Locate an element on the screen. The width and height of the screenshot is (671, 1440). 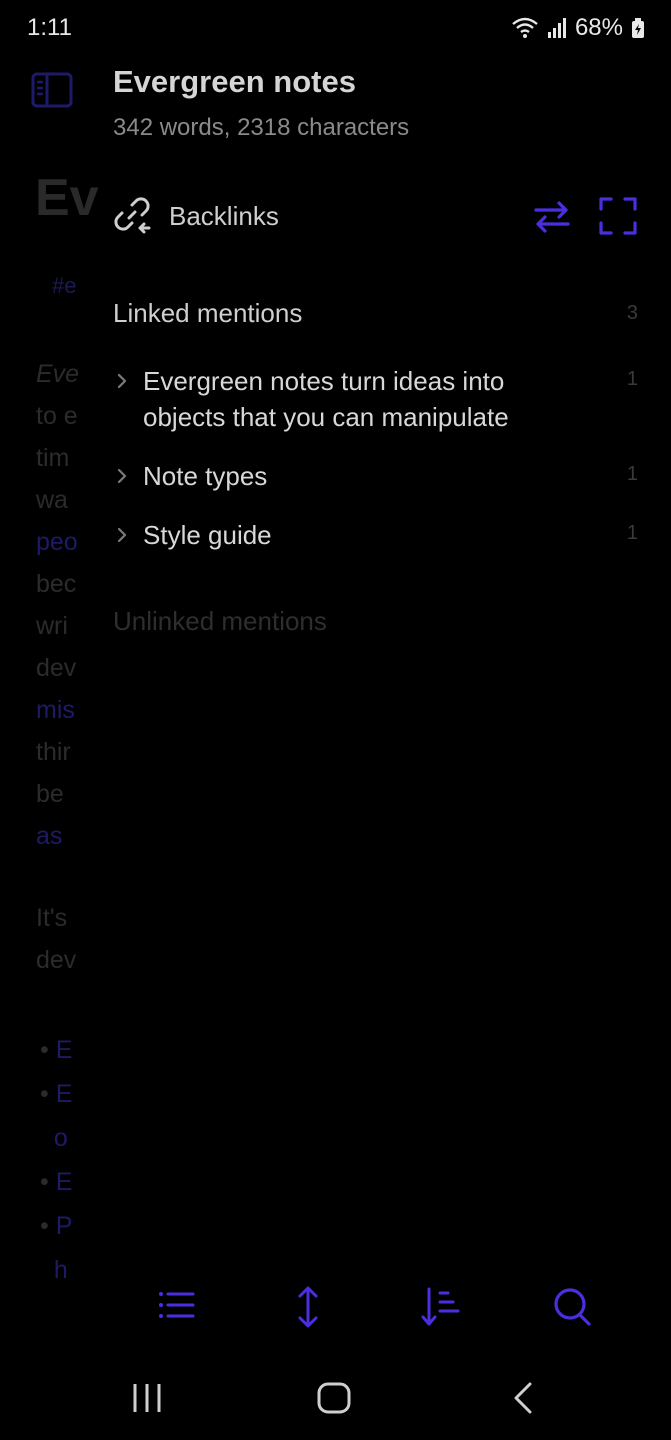
system-nav-bar is located at coordinates (335, 1400).